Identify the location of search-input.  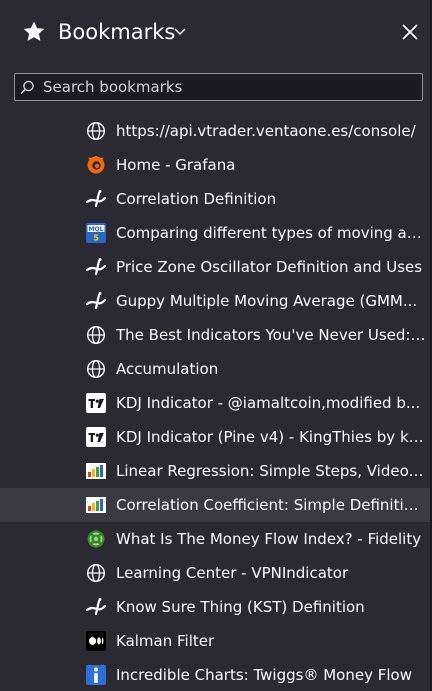
(228, 87).